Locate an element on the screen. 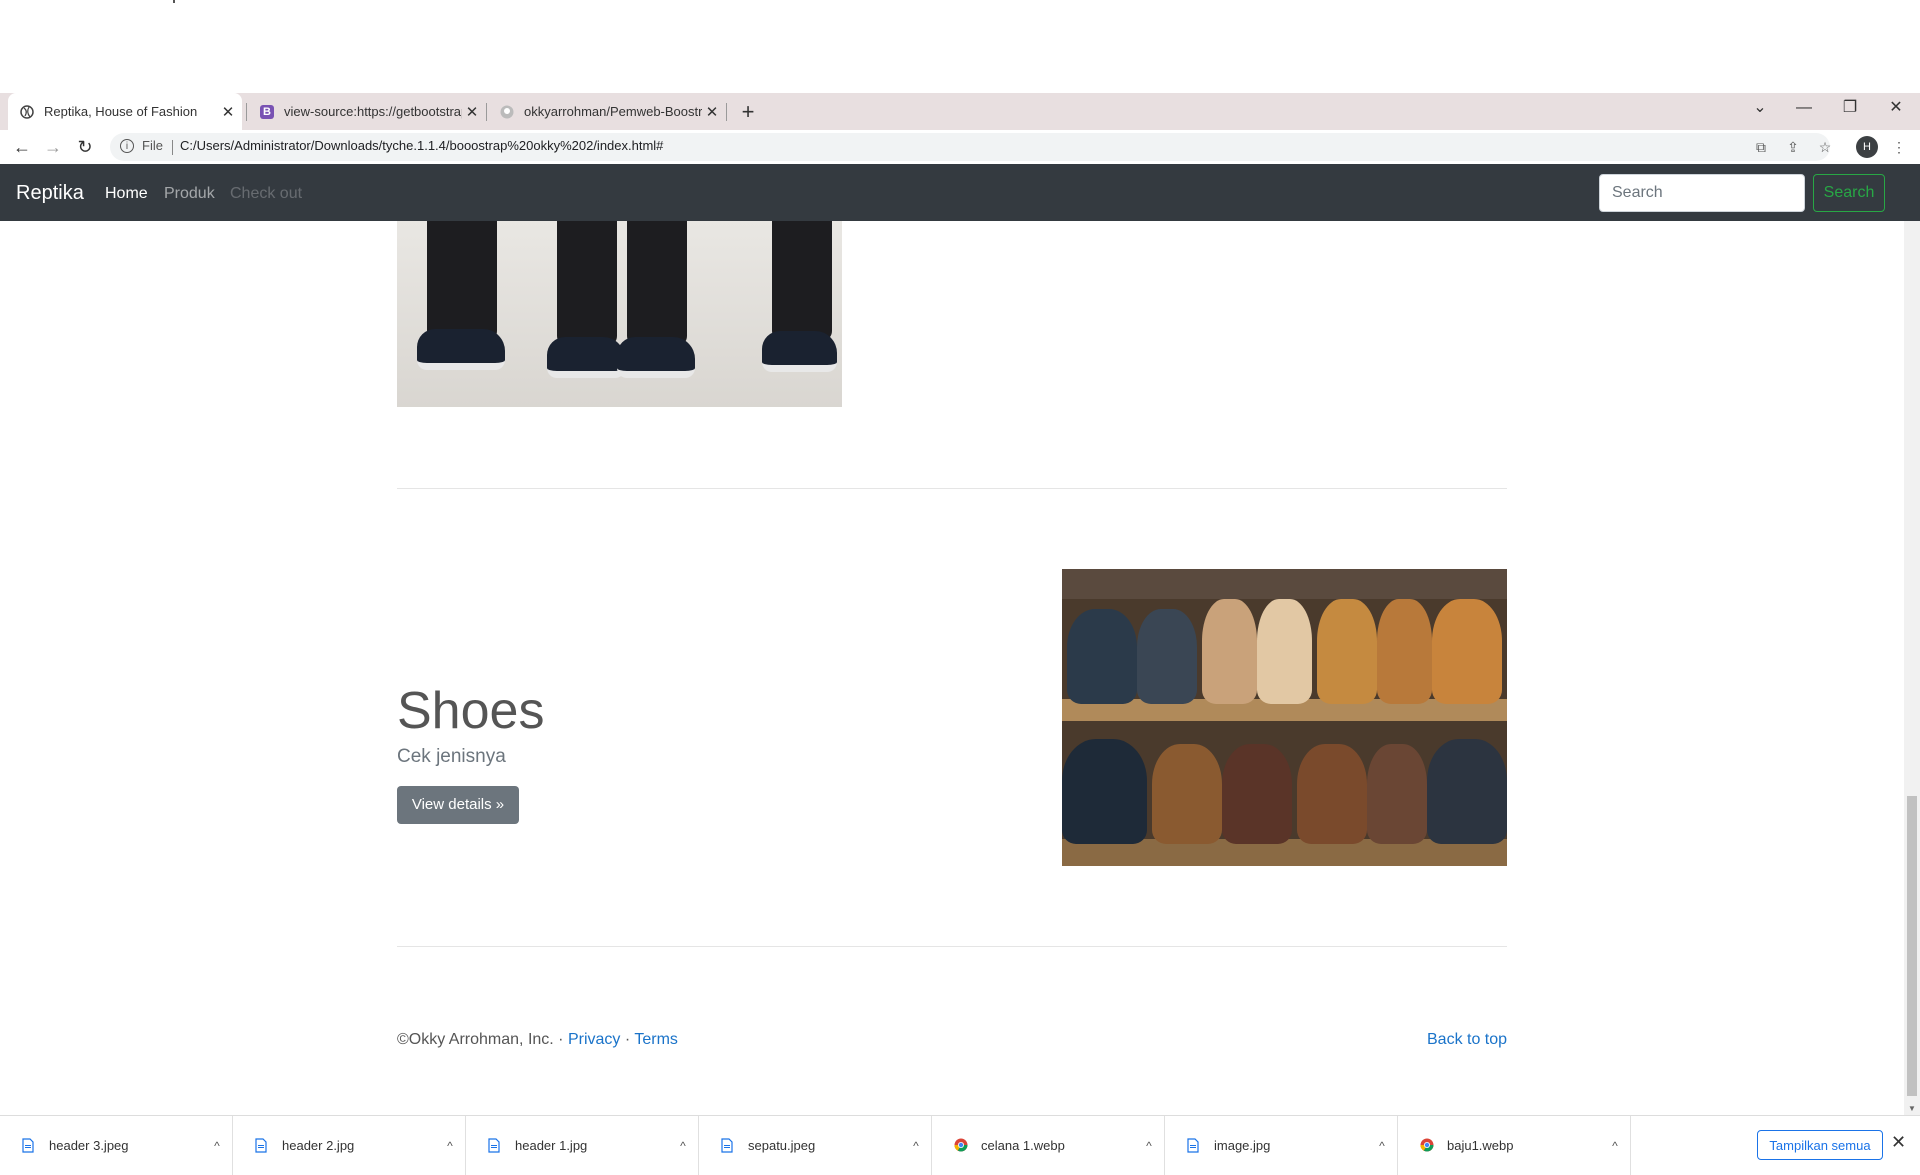  show-all-downloads-button: Tampilkan semua is located at coordinates (1820, 1145).